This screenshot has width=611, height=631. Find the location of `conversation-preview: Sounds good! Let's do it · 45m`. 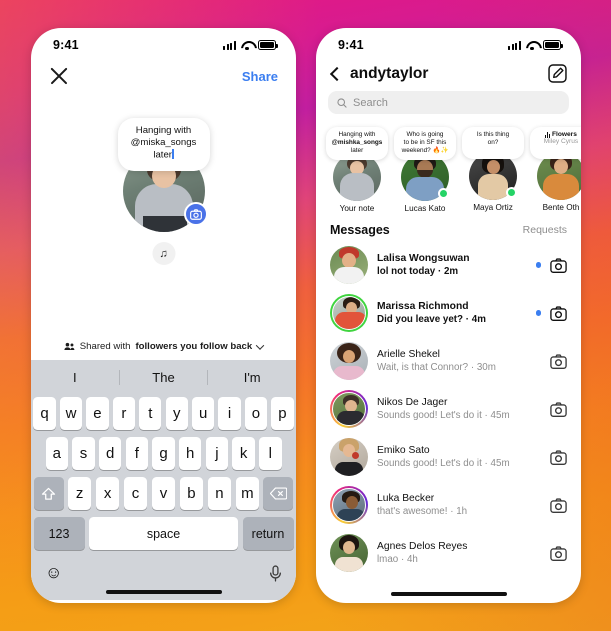

conversation-preview: Sounds good! Let's do it · 45m is located at coordinates (443, 463).